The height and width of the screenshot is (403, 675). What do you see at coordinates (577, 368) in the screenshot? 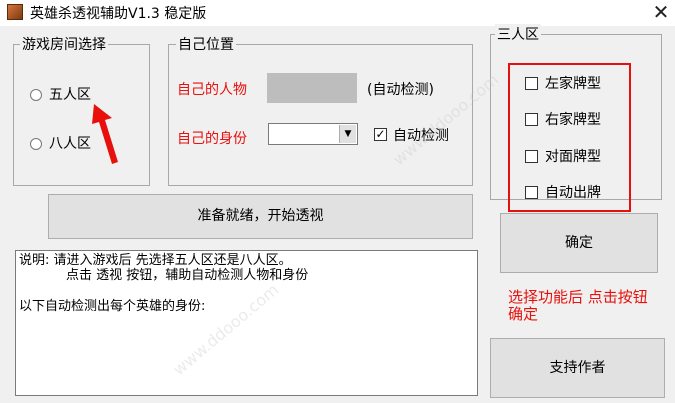
I see `support-author-button: 支持作者` at bounding box center [577, 368].